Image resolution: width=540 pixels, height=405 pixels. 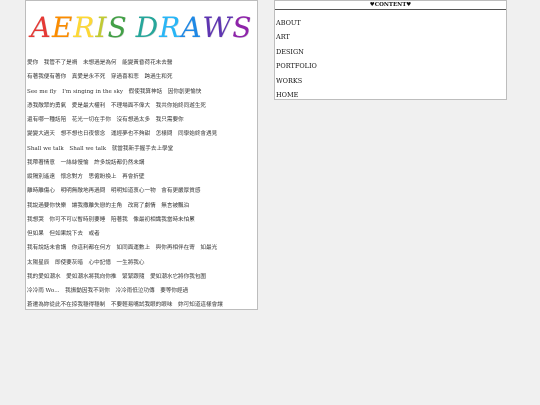 I want to click on nav-link-home: HOME, so click(x=390, y=95).